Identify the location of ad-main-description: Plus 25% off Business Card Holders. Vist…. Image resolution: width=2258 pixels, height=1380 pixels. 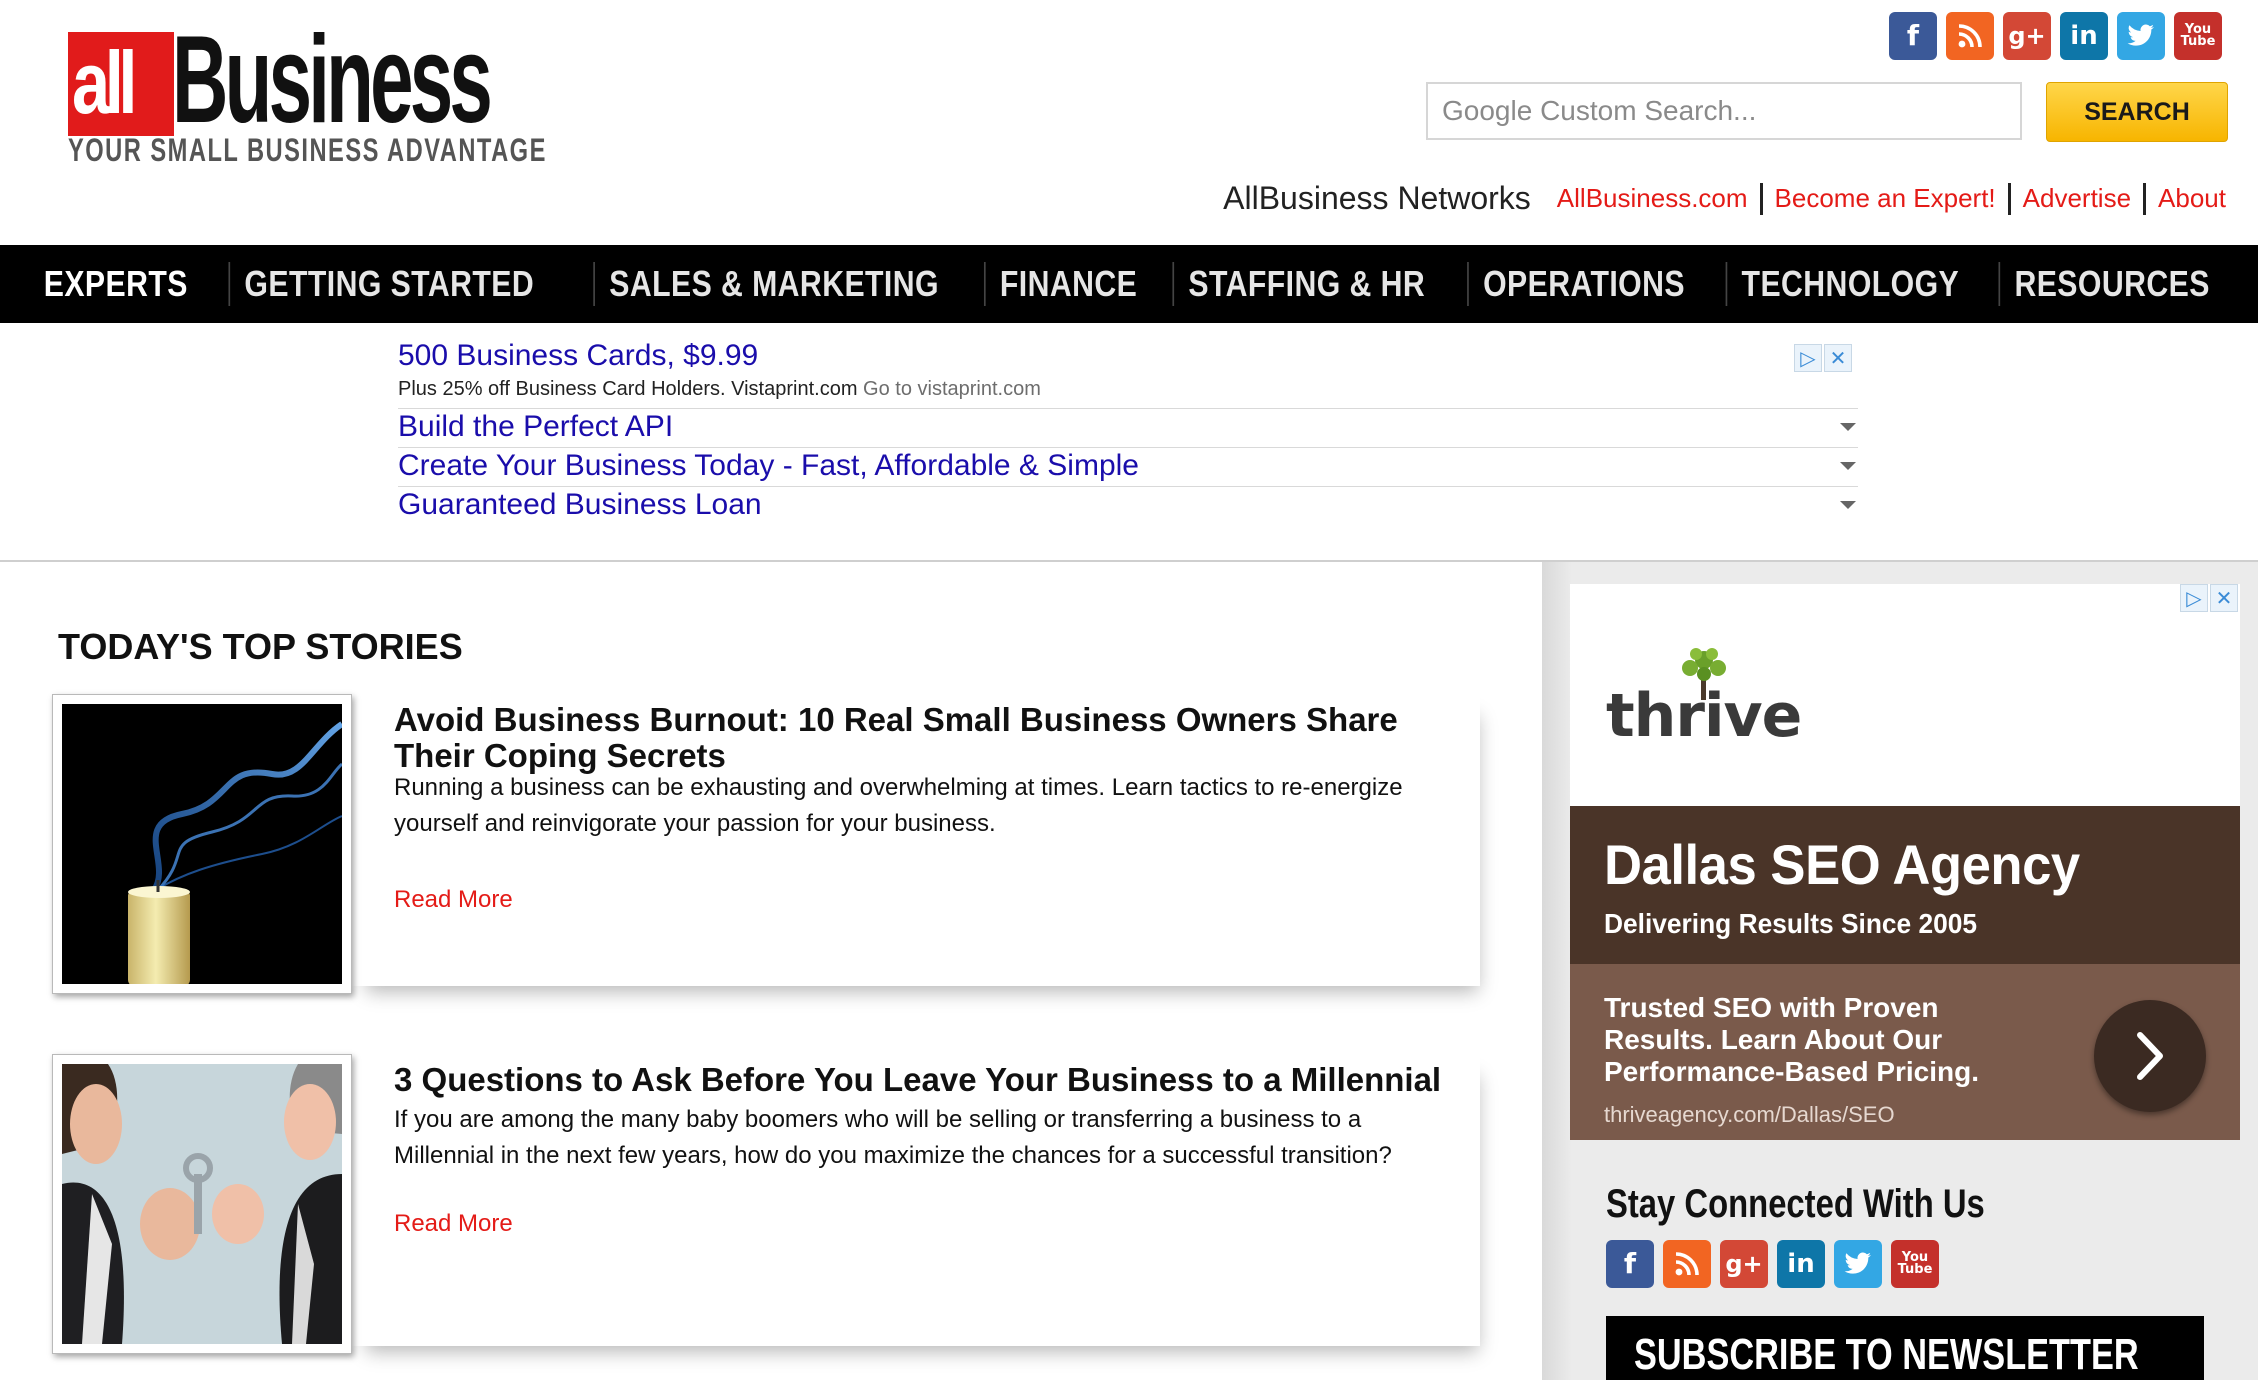
(628, 389).